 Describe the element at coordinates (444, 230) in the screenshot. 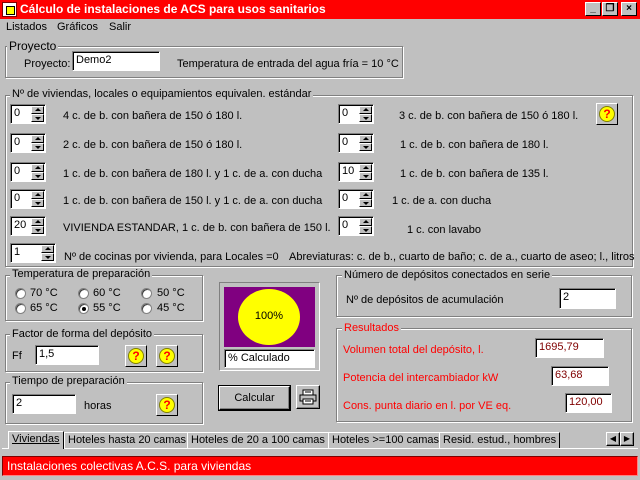

I see `vivienda-label-10: 1 c. con lavabo` at that location.